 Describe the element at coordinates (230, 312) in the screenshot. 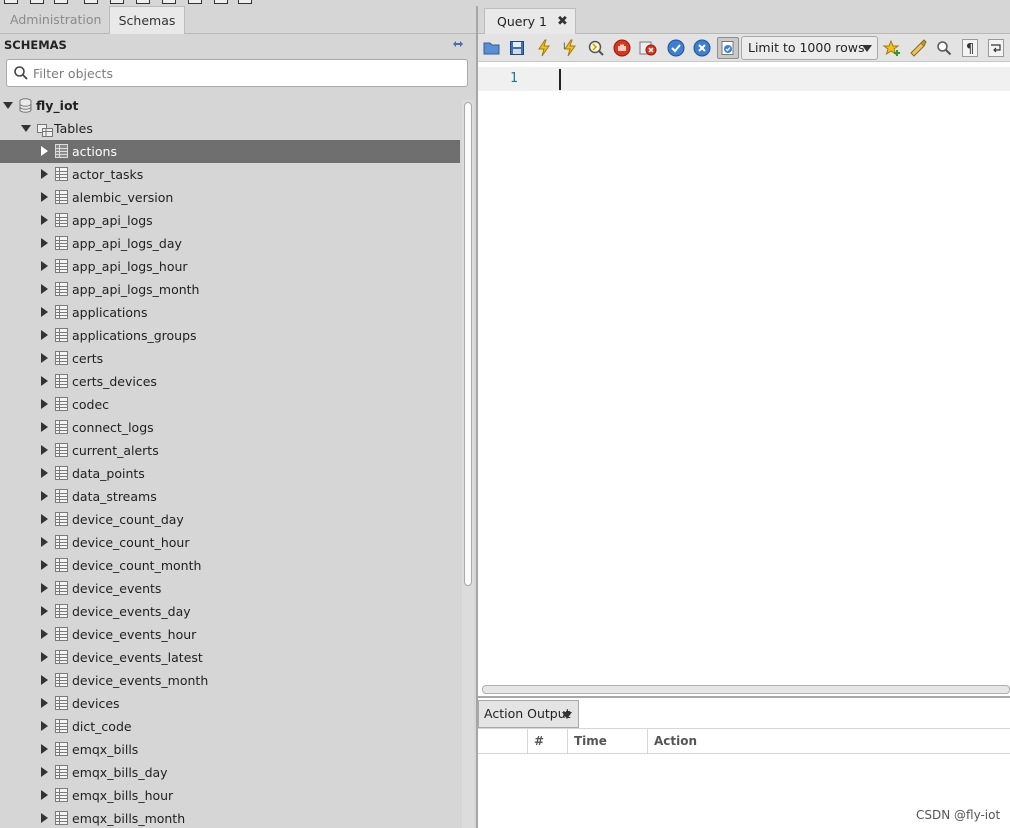

I see `table-node: applications` at that location.